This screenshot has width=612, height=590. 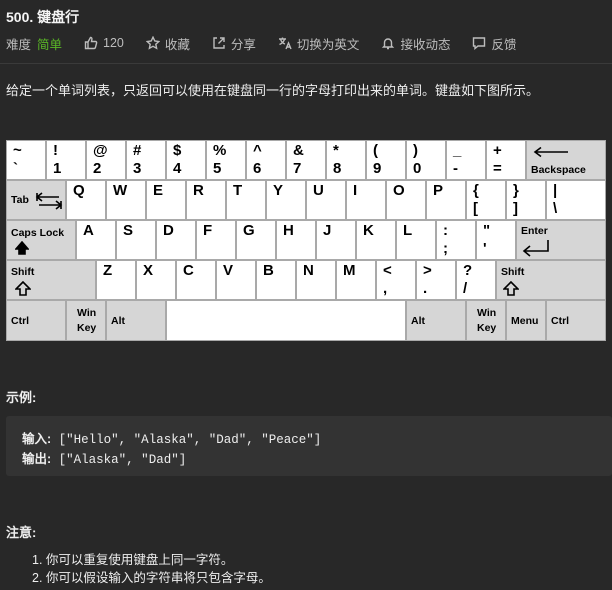 I want to click on key-z: Z, so click(x=116, y=280).